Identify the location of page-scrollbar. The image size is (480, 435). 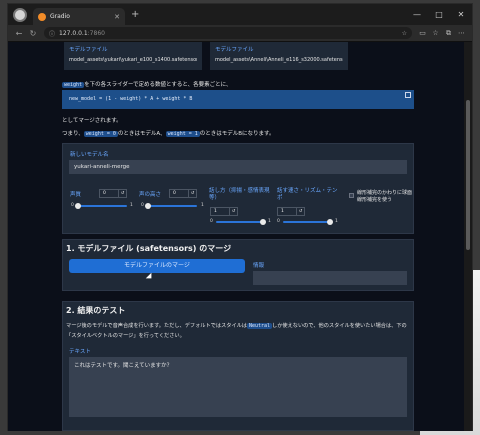
(468, 236).